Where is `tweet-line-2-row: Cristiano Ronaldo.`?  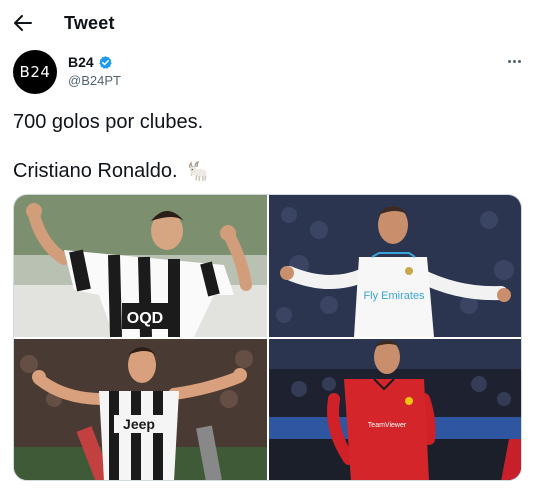
tweet-line-2-row: Cristiano Ronaldo. is located at coordinates (111, 171).